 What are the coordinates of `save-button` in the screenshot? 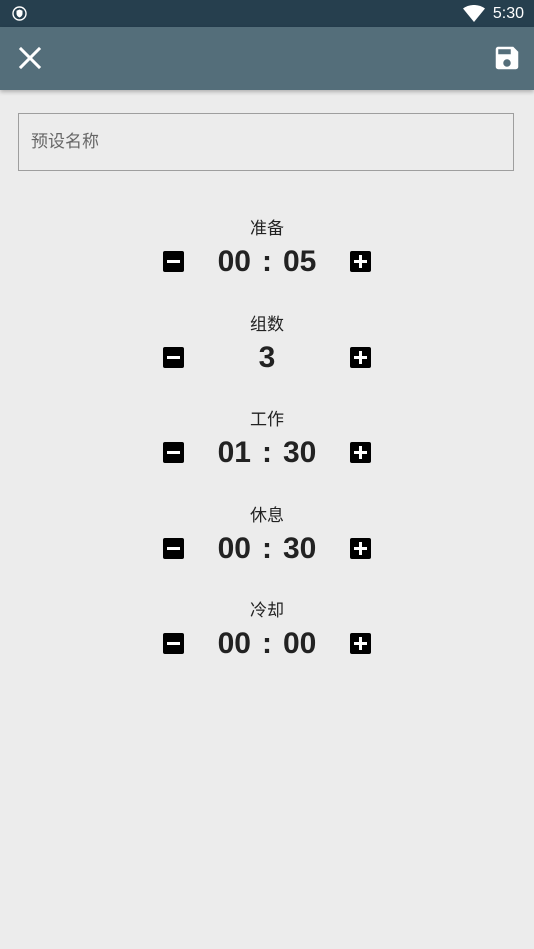 It's located at (507, 58).